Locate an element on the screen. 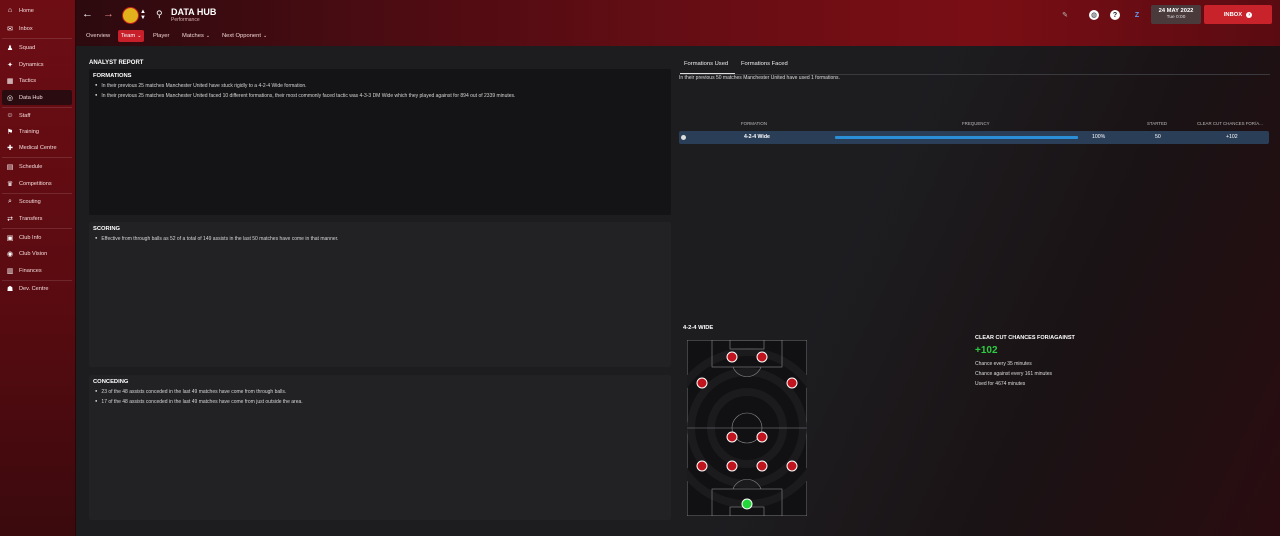 This screenshot has width=1280, height=536. sidebar-item-dynamics: ✦ Dynamics is located at coordinates (37, 64).